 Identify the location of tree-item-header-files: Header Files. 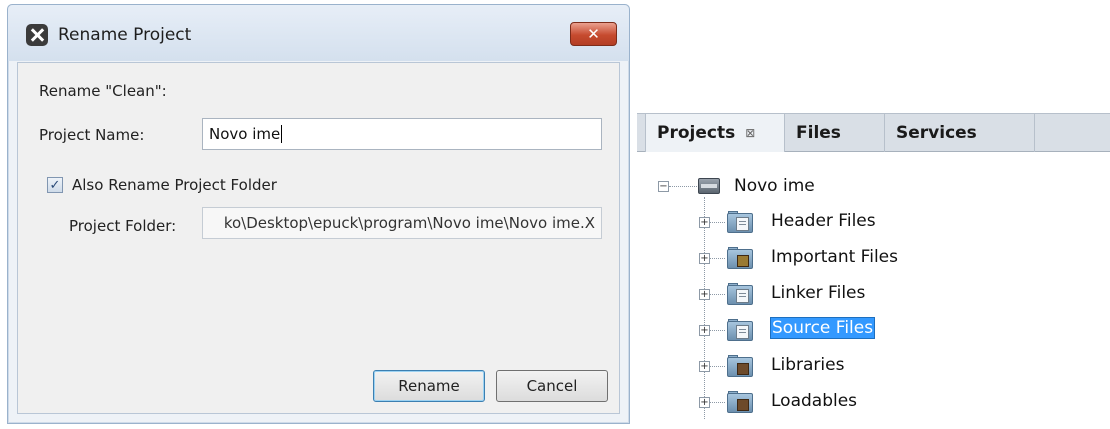
(823, 221).